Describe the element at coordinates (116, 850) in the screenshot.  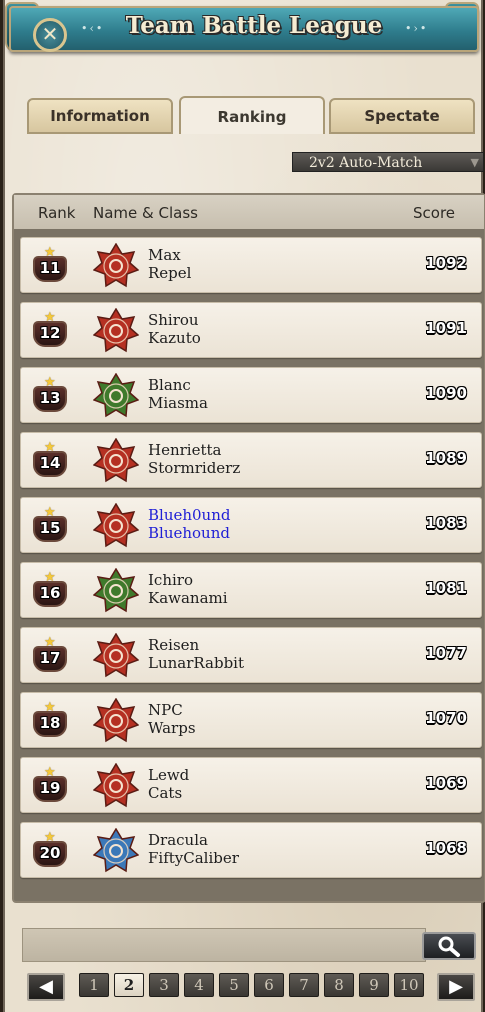
I see `blue-snowflake-sigil-icon` at that location.